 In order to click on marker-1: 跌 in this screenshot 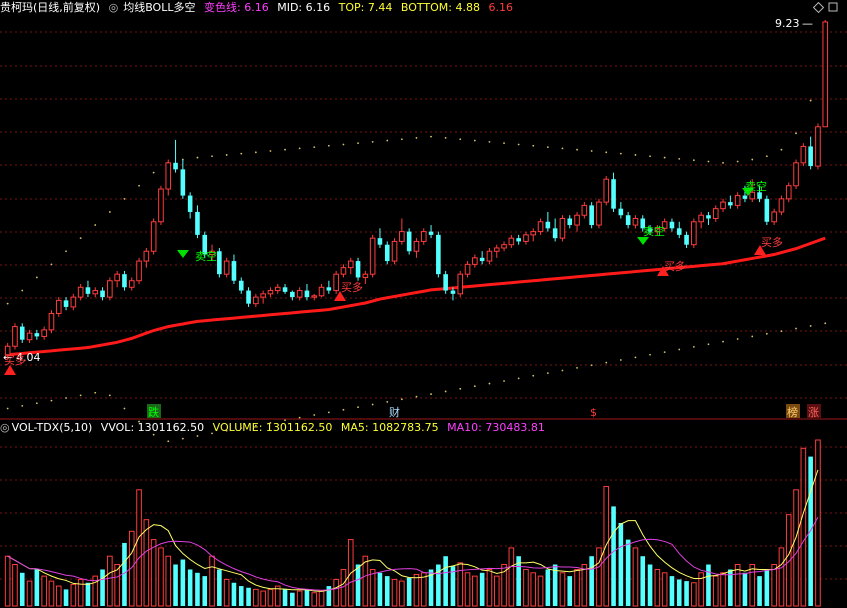, I will do `click(153, 412)`.